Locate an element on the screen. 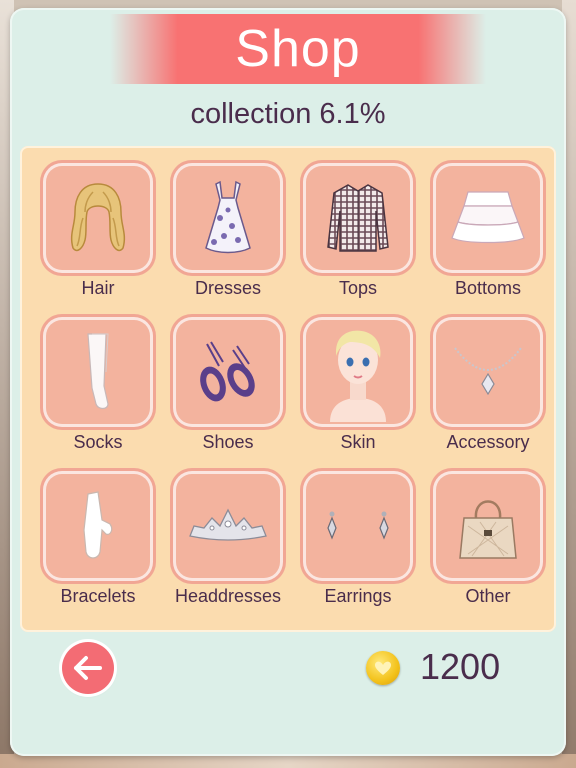  category-label: Bottoms is located at coordinates (488, 288).